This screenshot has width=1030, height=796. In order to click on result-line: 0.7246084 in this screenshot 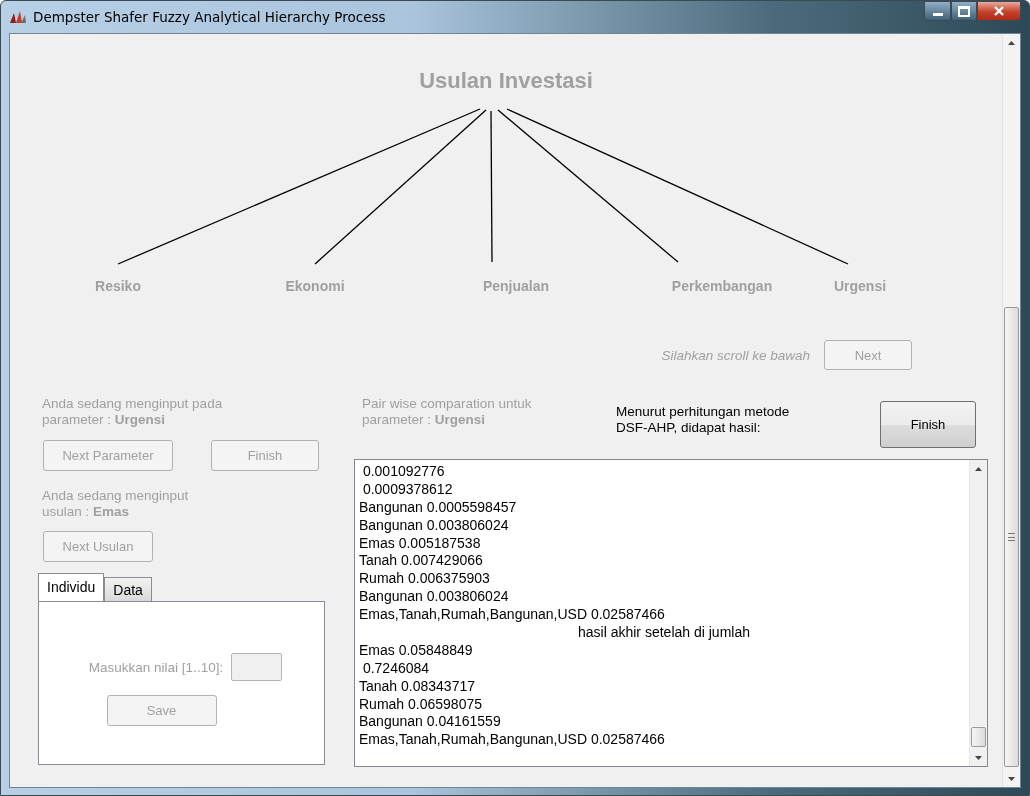, I will do `click(395, 667)`.